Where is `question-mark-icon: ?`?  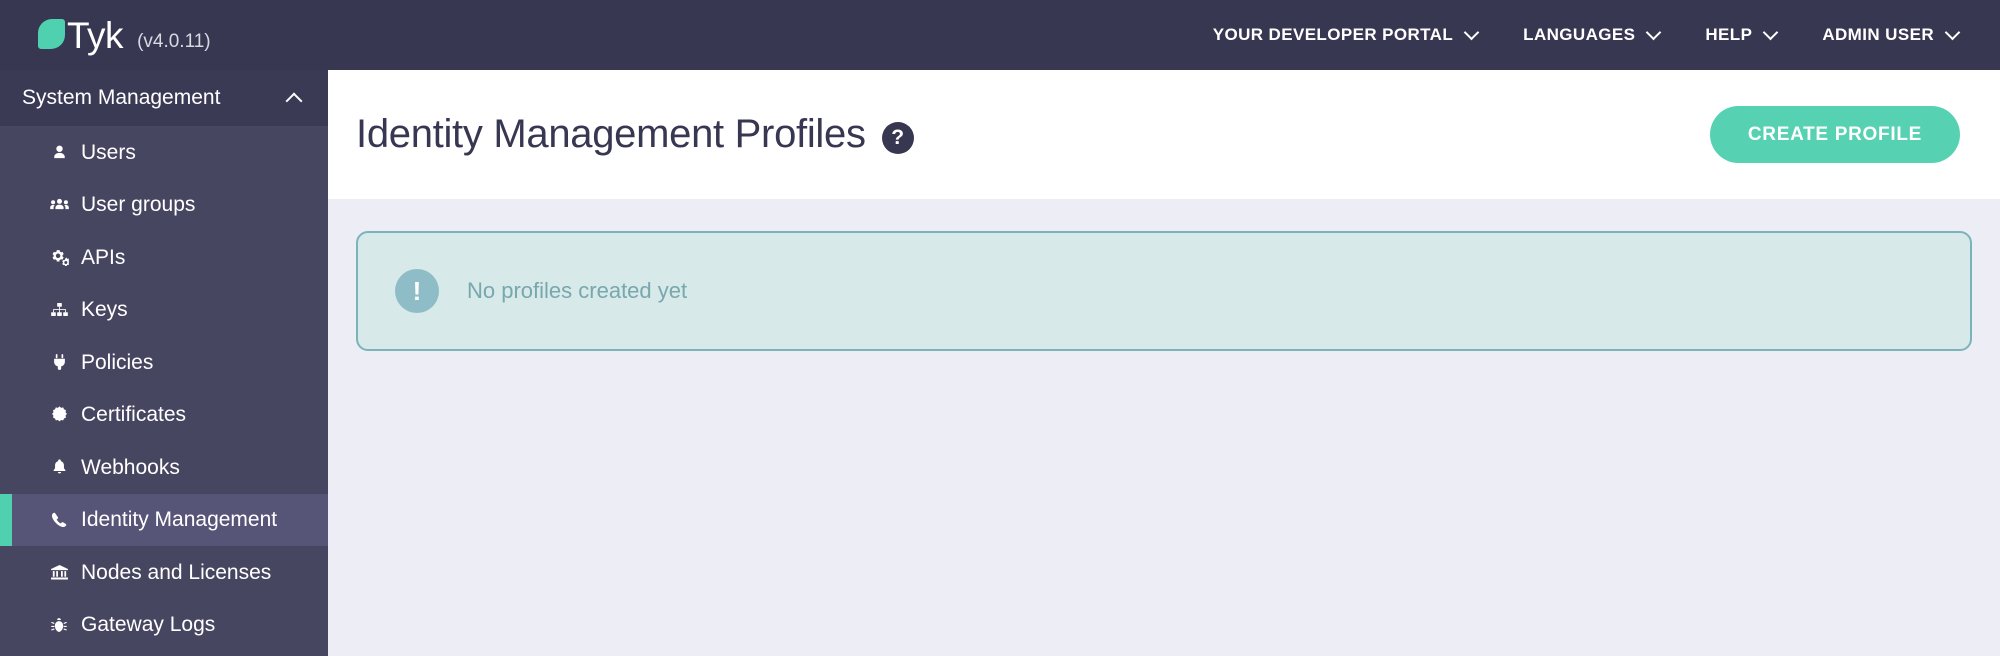
question-mark-icon: ? is located at coordinates (897, 137).